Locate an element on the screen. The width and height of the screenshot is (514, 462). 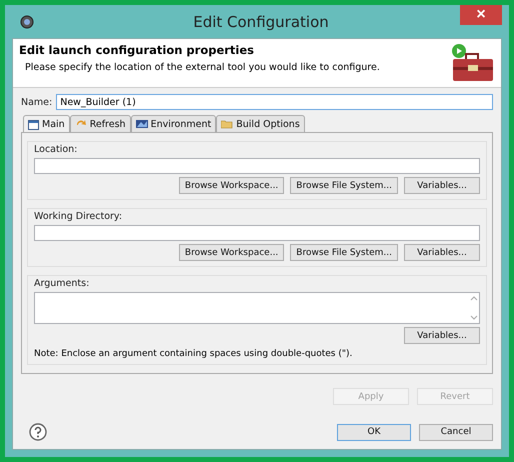
arguments-field is located at coordinates (257, 308).